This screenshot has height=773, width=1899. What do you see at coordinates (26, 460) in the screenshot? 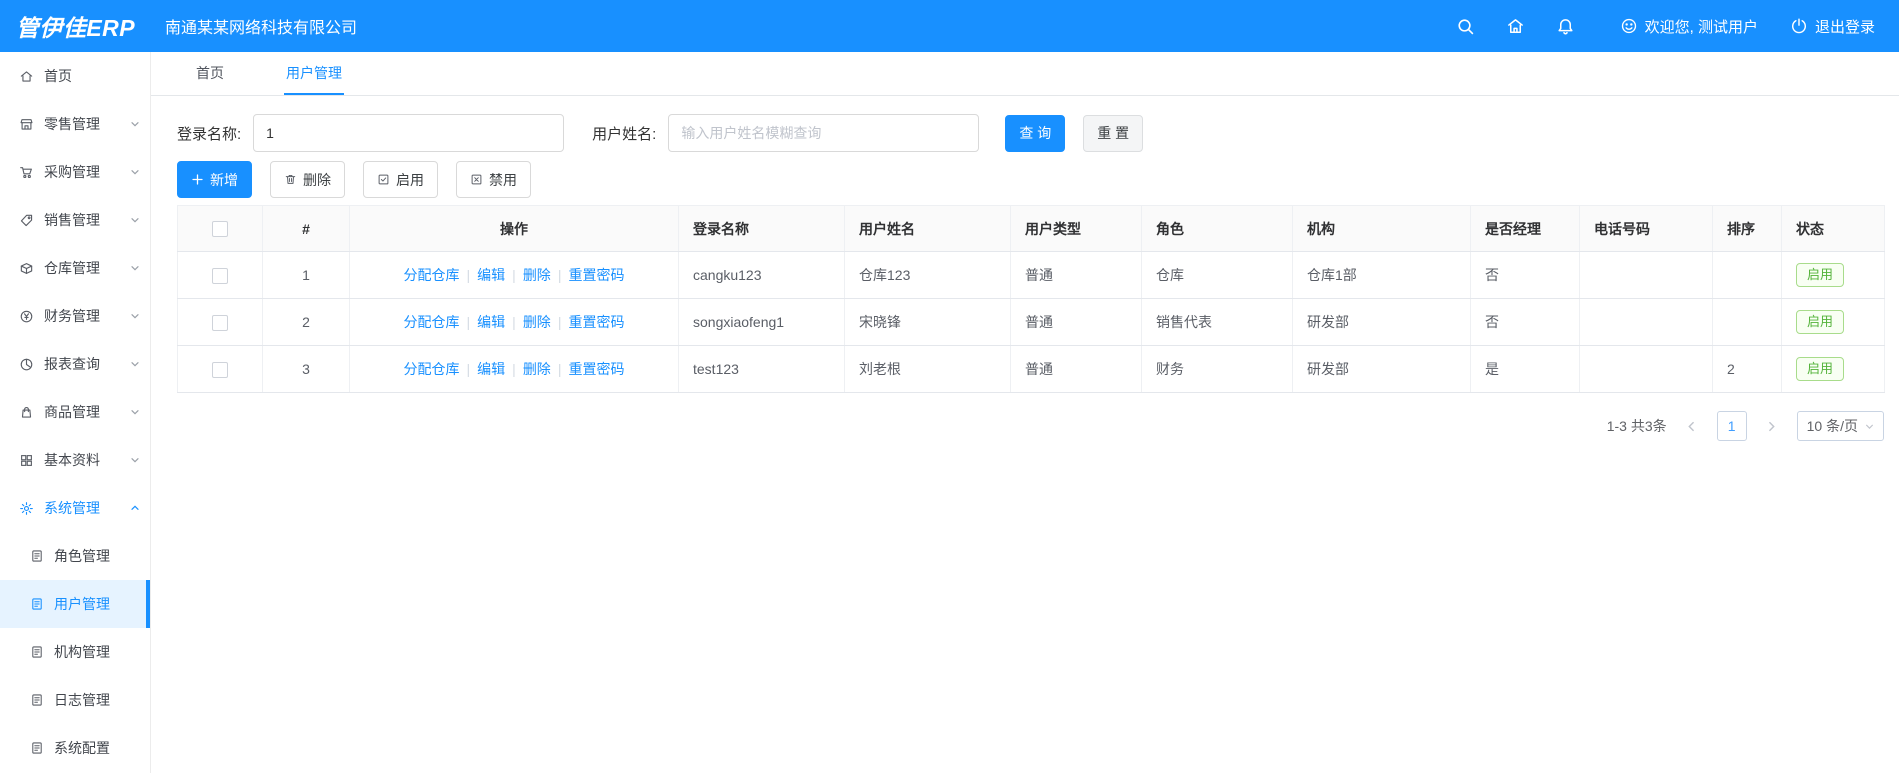
I see `grid-icon` at bounding box center [26, 460].